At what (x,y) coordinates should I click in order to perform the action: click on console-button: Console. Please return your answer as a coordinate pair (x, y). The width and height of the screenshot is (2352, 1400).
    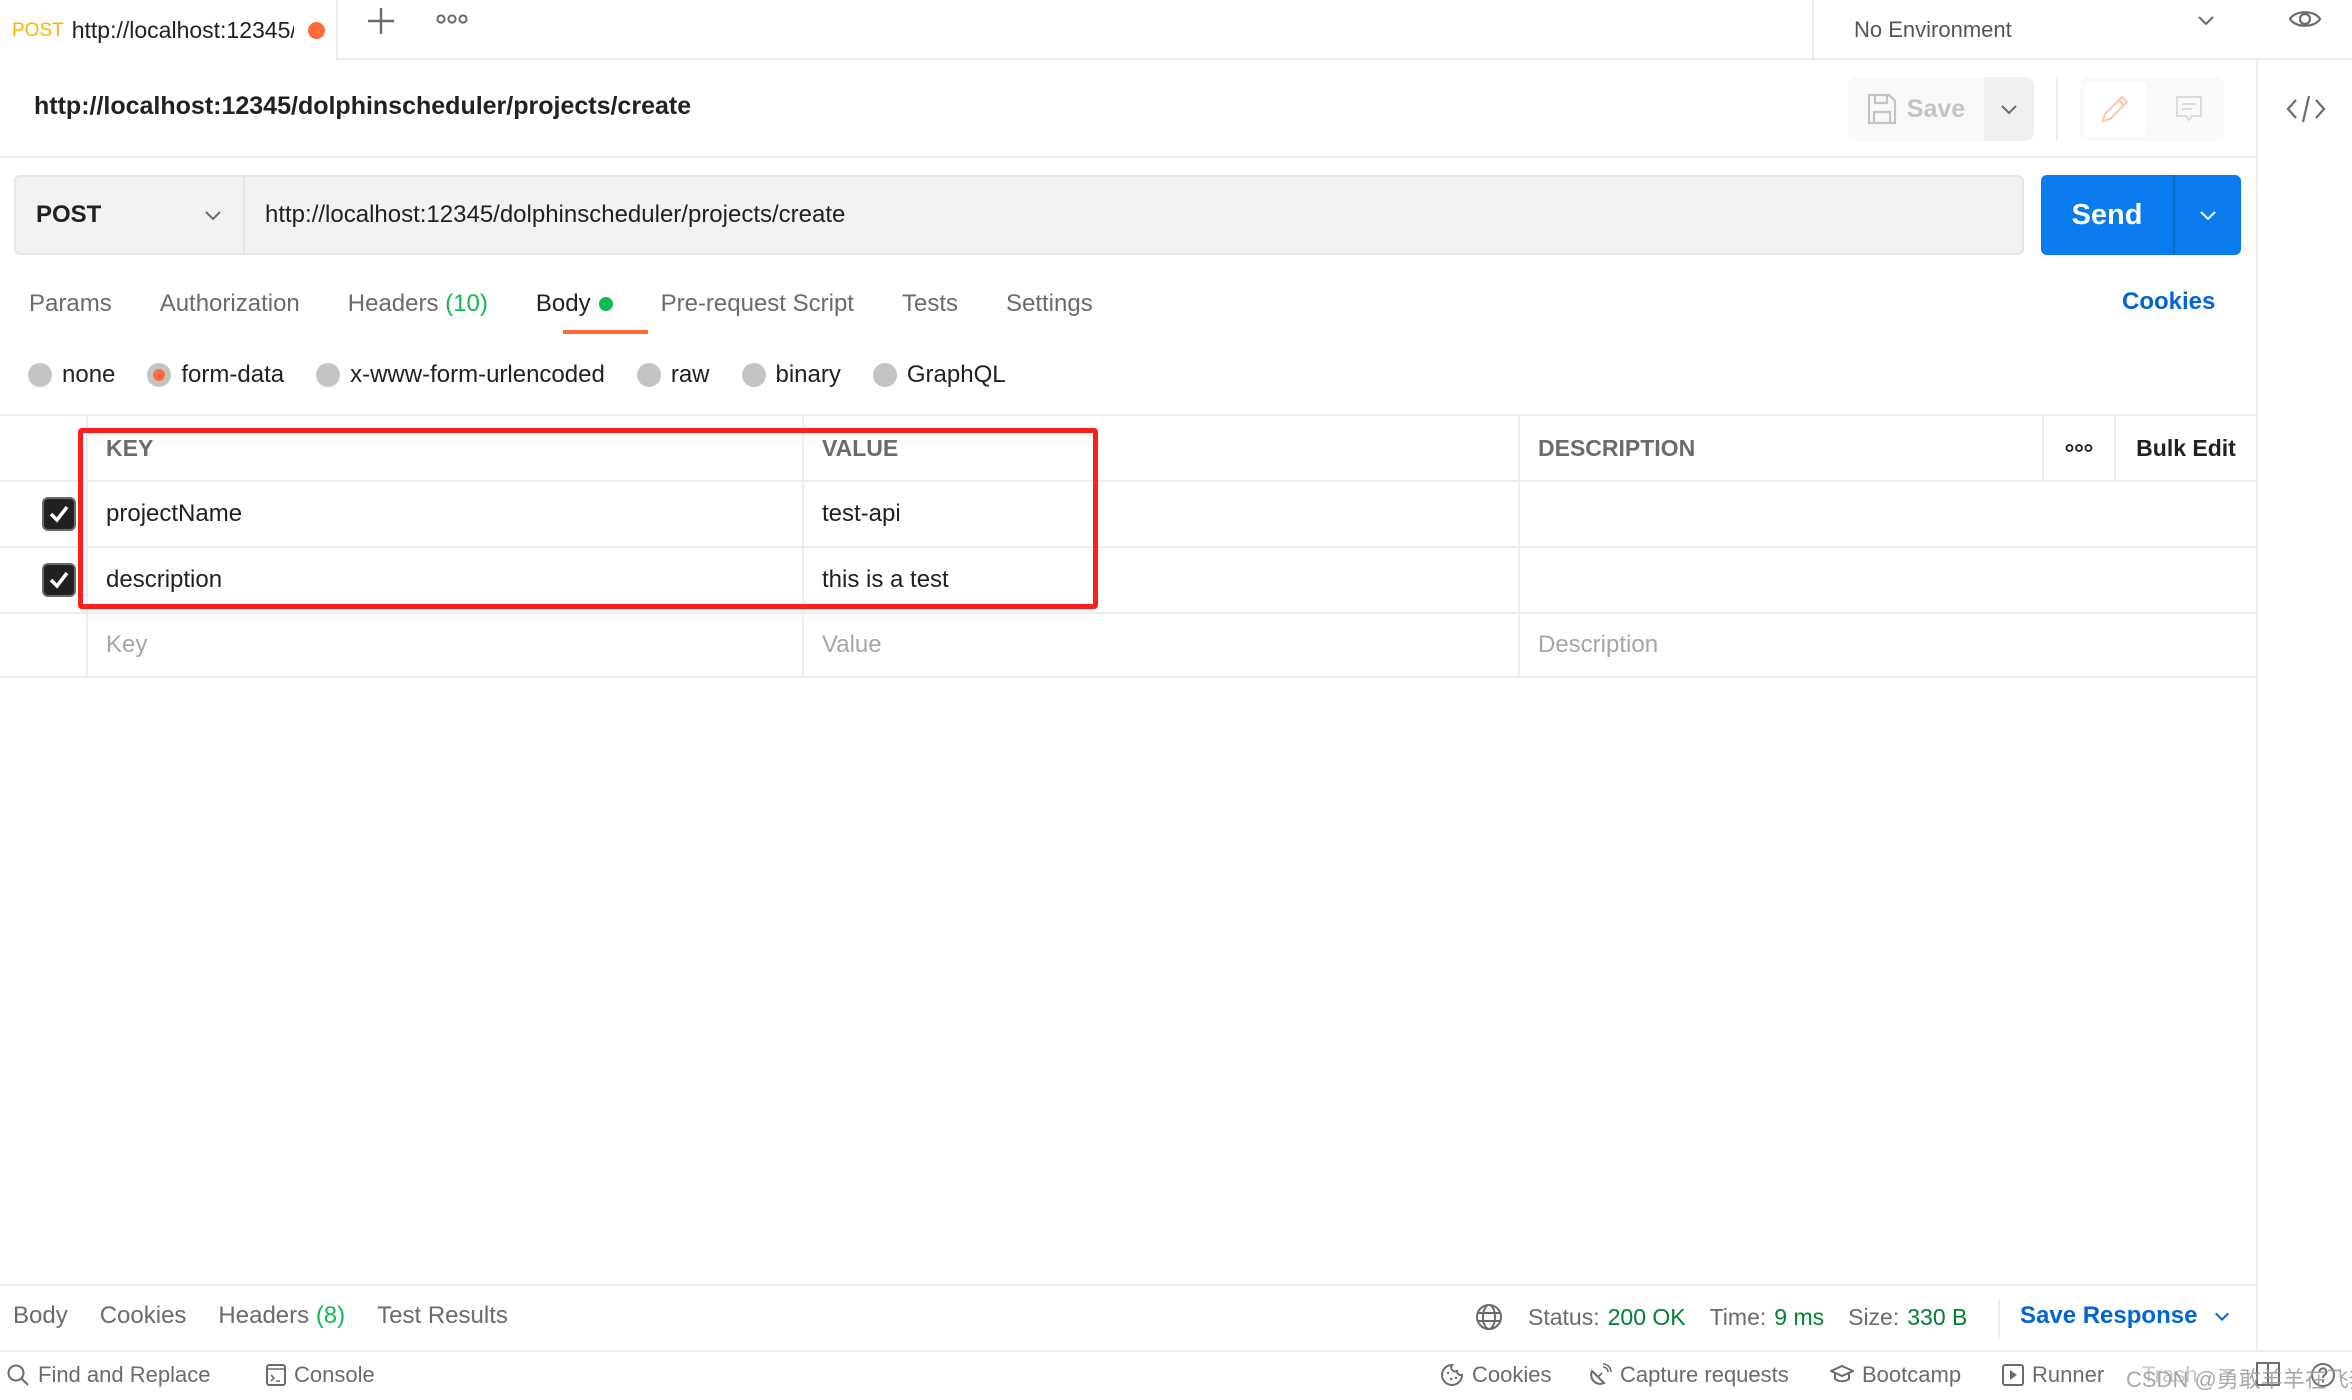
    Looking at the image, I should click on (320, 1375).